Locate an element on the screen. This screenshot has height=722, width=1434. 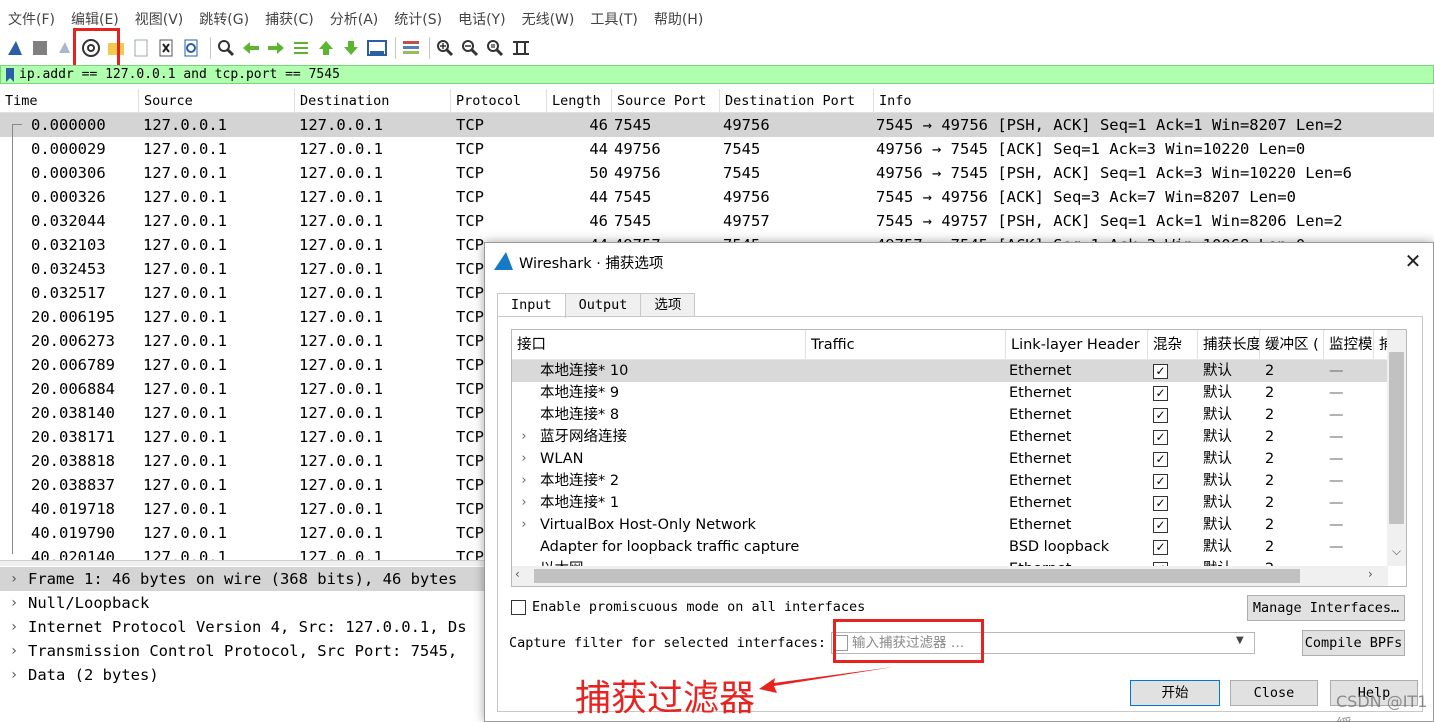
column-source: Source is located at coordinates (217, 100).